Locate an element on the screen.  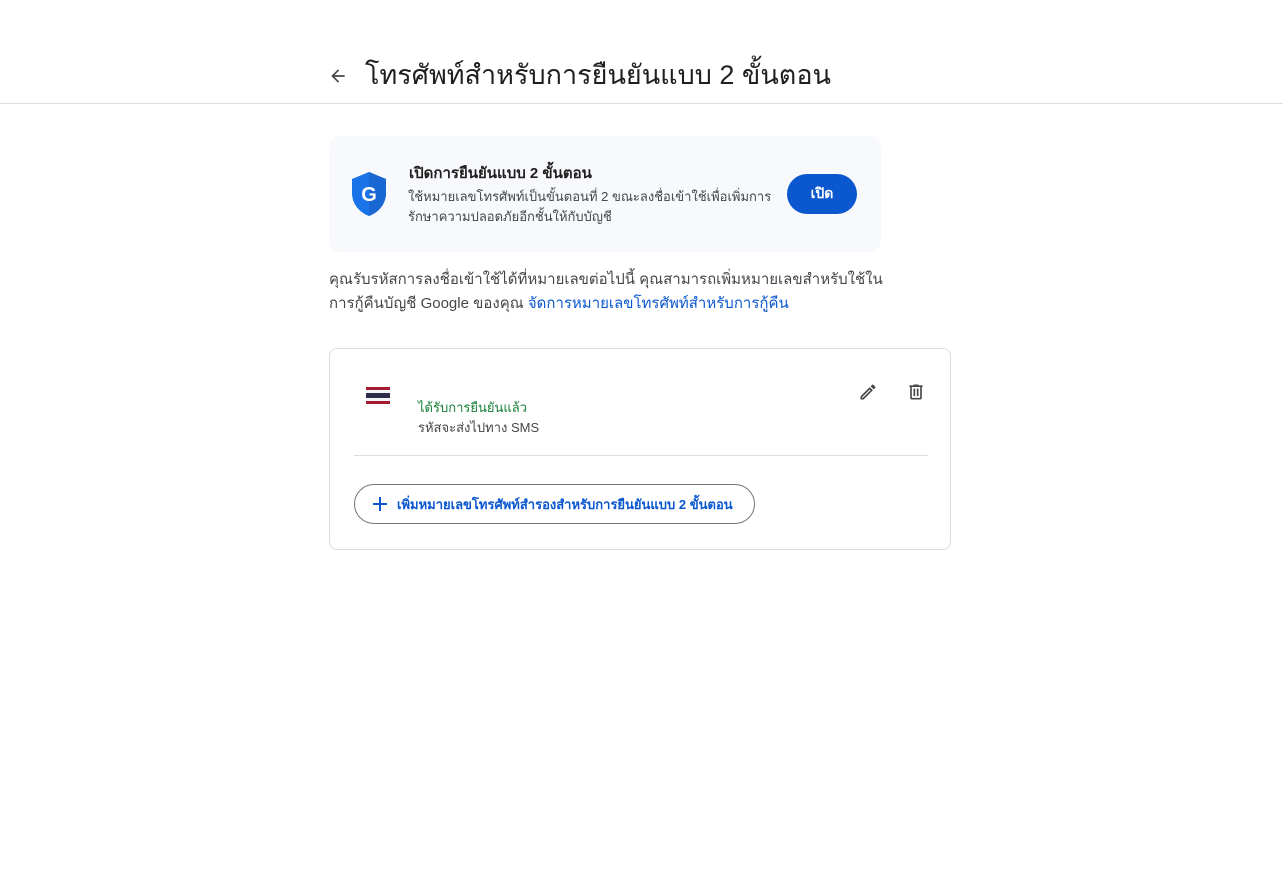
page-header: โทรศัพท์สำหรับการยืนยันแบบ 2 ขั้นตอน is located at coordinates (641, 52).